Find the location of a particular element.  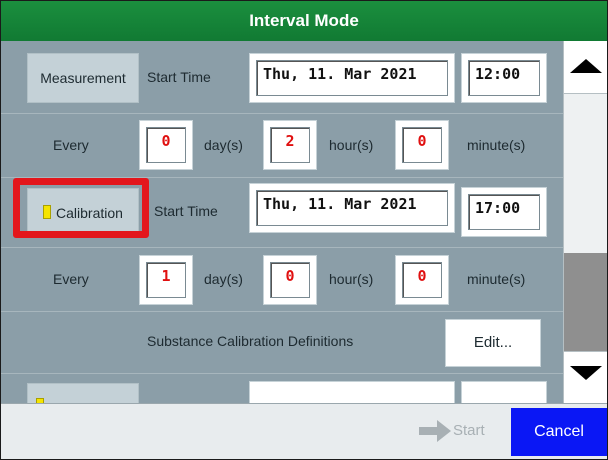

measurement-hours-field: 2 is located at coordinates (290, 145).